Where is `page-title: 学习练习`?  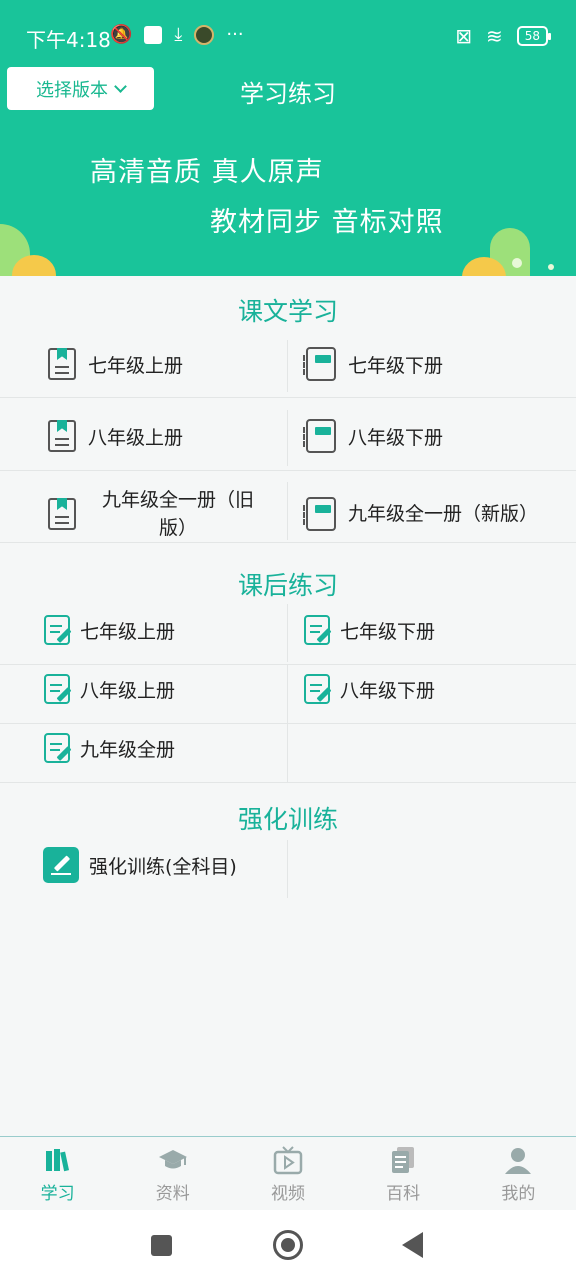 page-title: 学习练习 is located at coordinates (288, 94).